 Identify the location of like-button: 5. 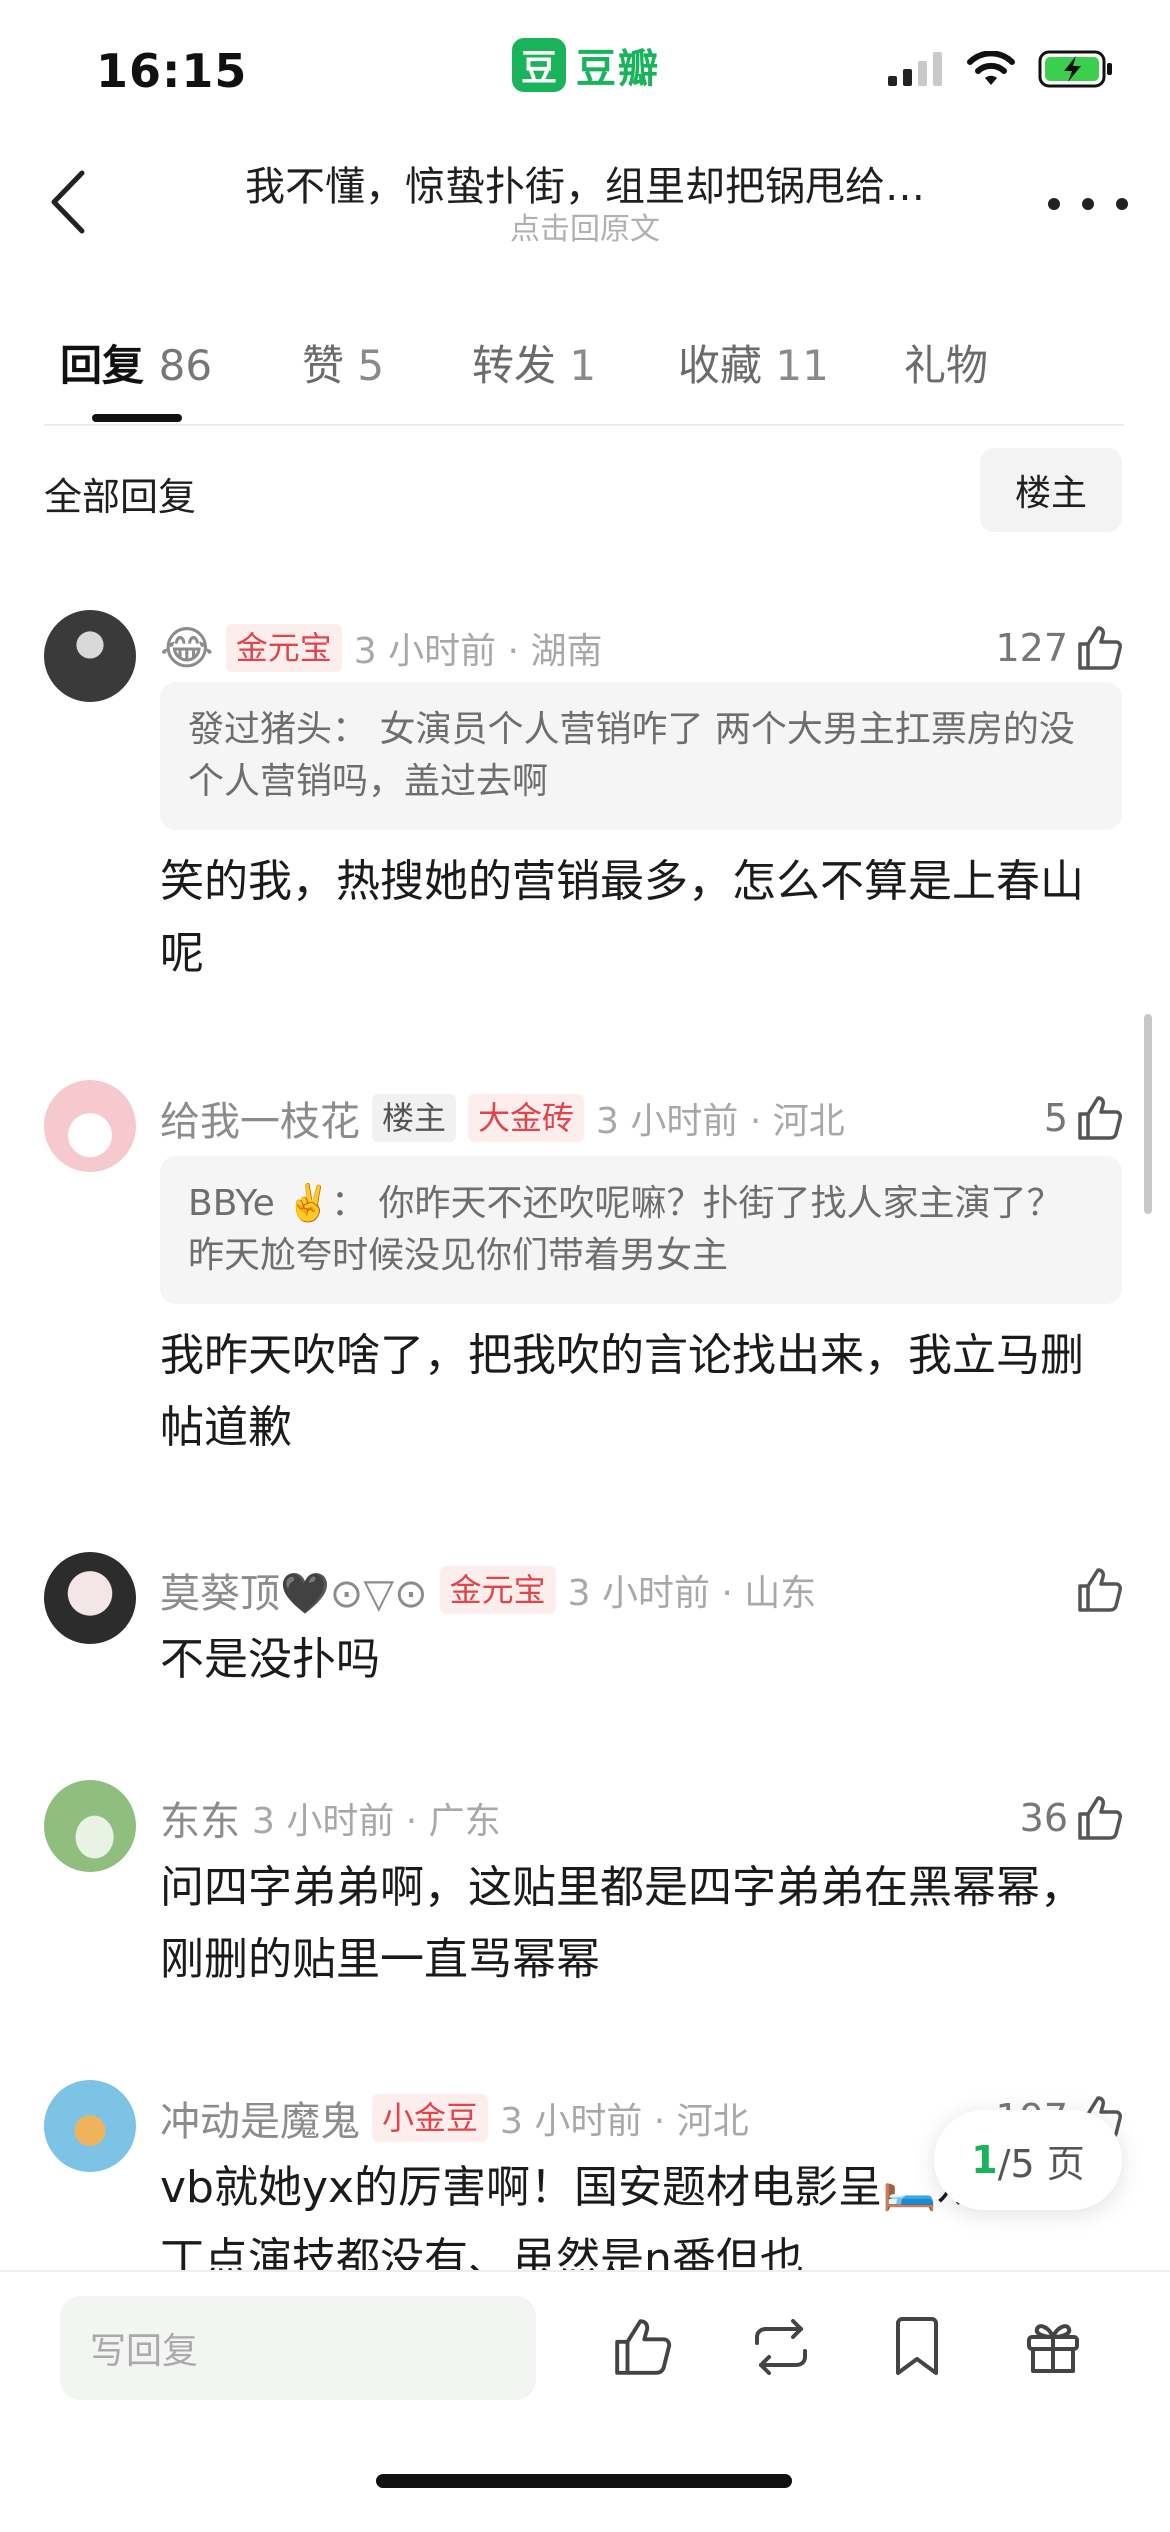
(1084, 1118).